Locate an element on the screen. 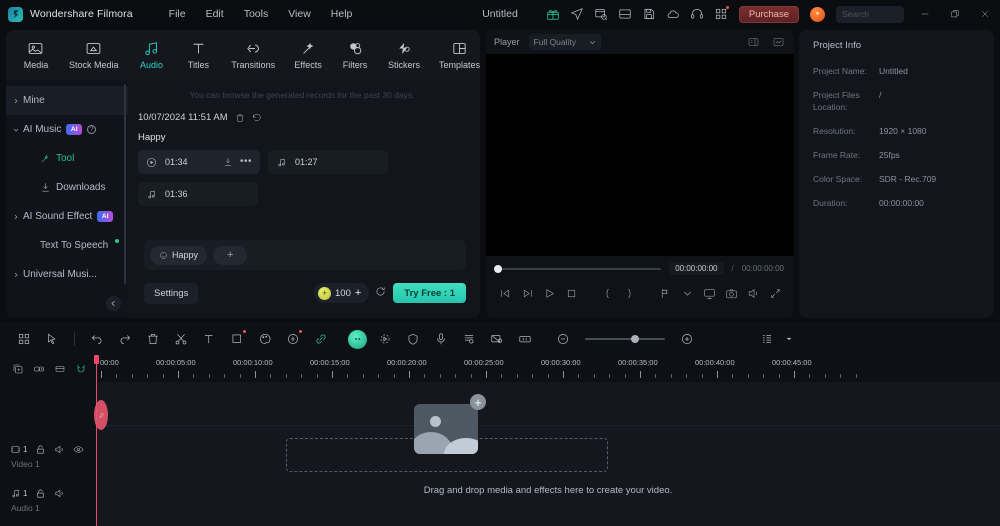 This screenshot has width=1000, height=526. record-voiceover-icon is located at coordinates (441, 339).